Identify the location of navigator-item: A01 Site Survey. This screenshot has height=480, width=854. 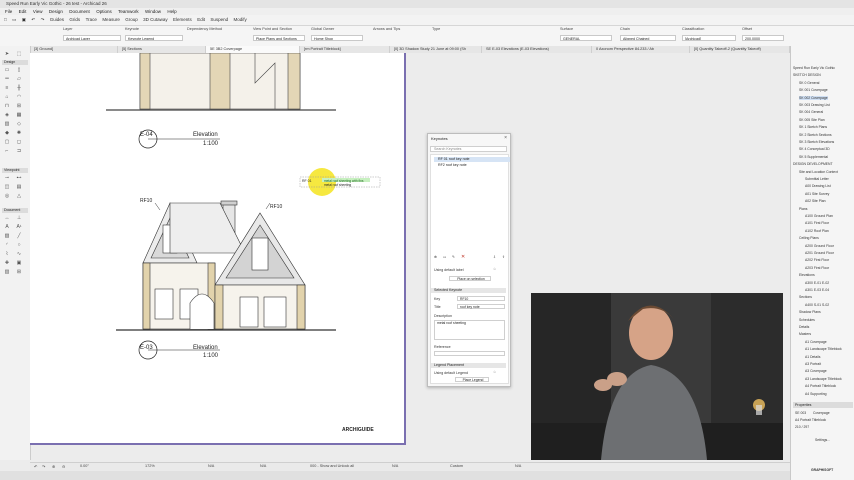
(817, 194).